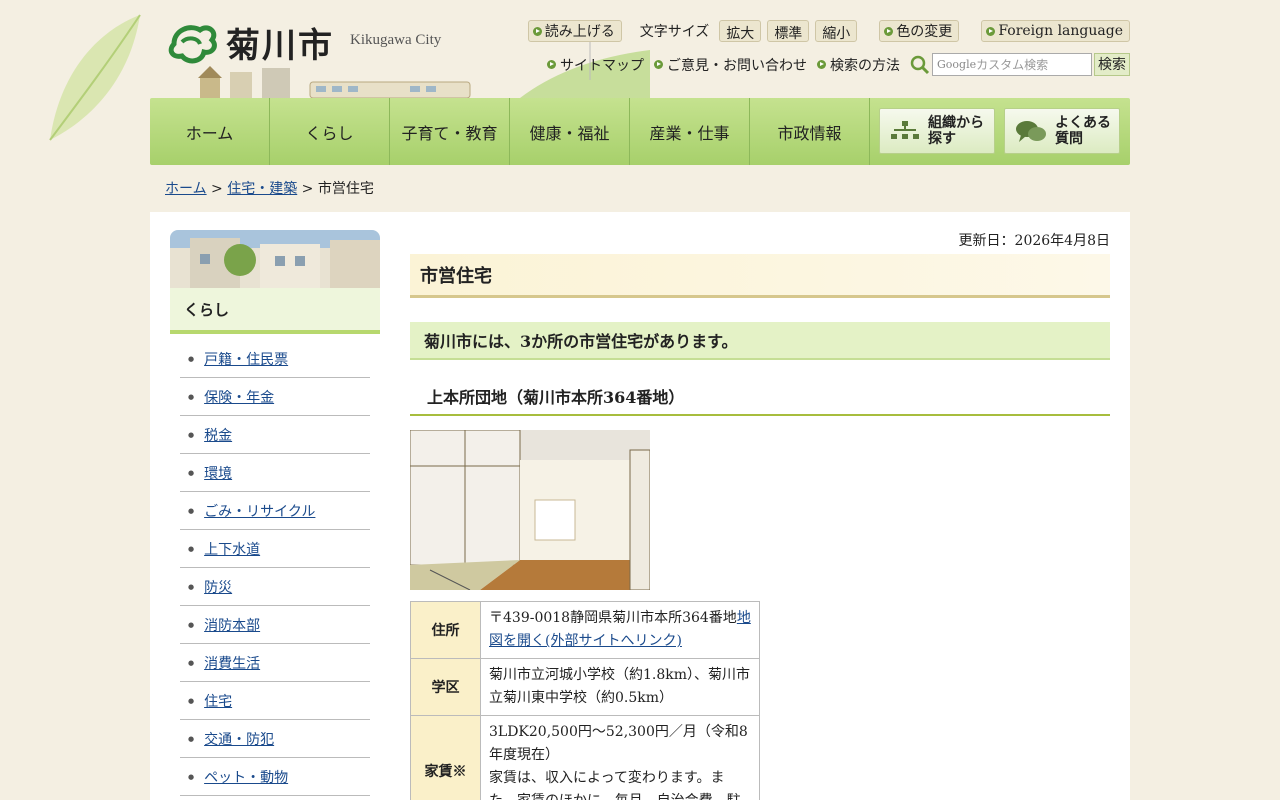 The width and height of the screenshot is (1280, 800). What do you see at coordinates (445, 757) in the screenshot?
I see `rent-label: 家賃※` at bounding box center [445, 757].